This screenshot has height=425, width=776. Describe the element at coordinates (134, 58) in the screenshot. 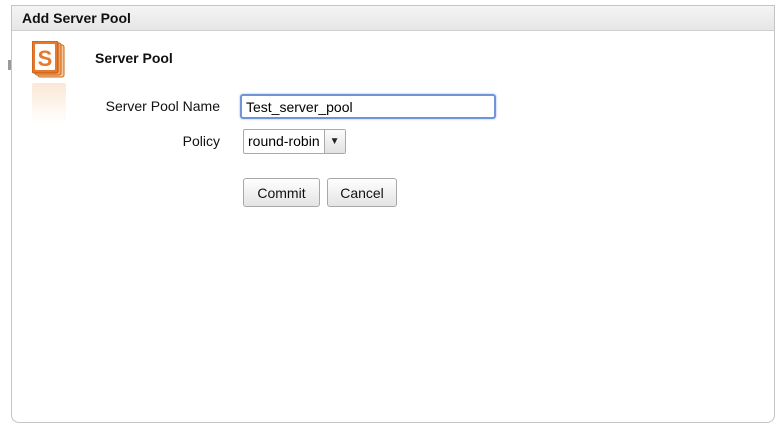

I see `section-title: Server Pool` at that location.